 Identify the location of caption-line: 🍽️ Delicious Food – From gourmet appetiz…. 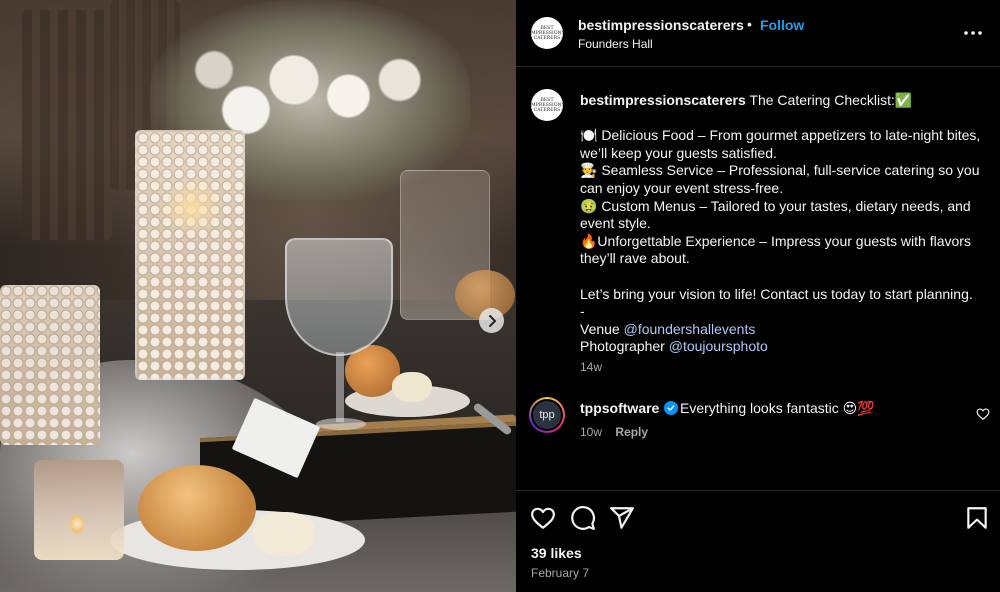
(780, 144).